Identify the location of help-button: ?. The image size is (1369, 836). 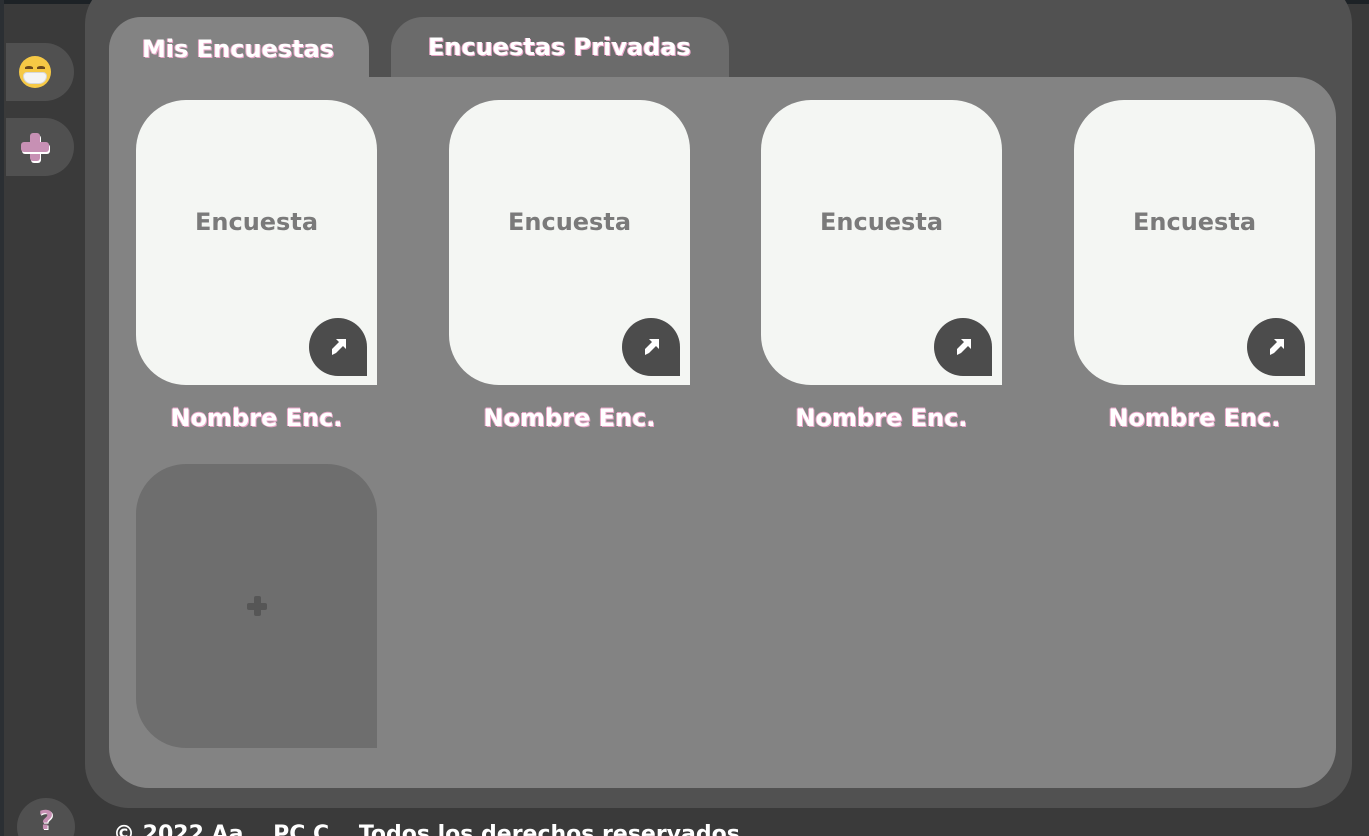
(46, 817).